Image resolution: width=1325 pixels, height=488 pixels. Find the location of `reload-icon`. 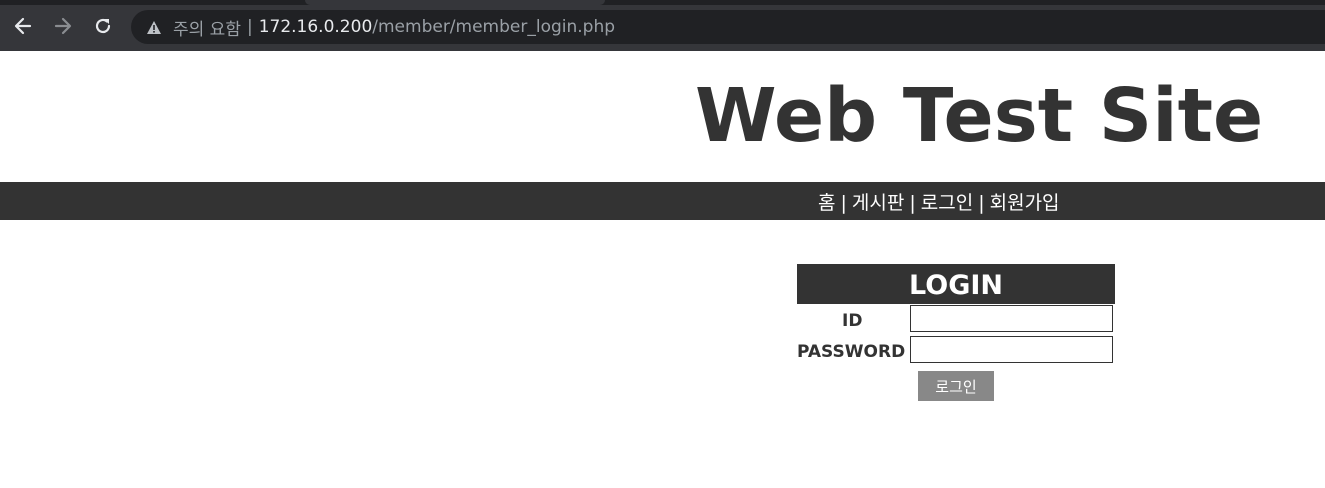

reload-icon is located at coordinates (103, 26).